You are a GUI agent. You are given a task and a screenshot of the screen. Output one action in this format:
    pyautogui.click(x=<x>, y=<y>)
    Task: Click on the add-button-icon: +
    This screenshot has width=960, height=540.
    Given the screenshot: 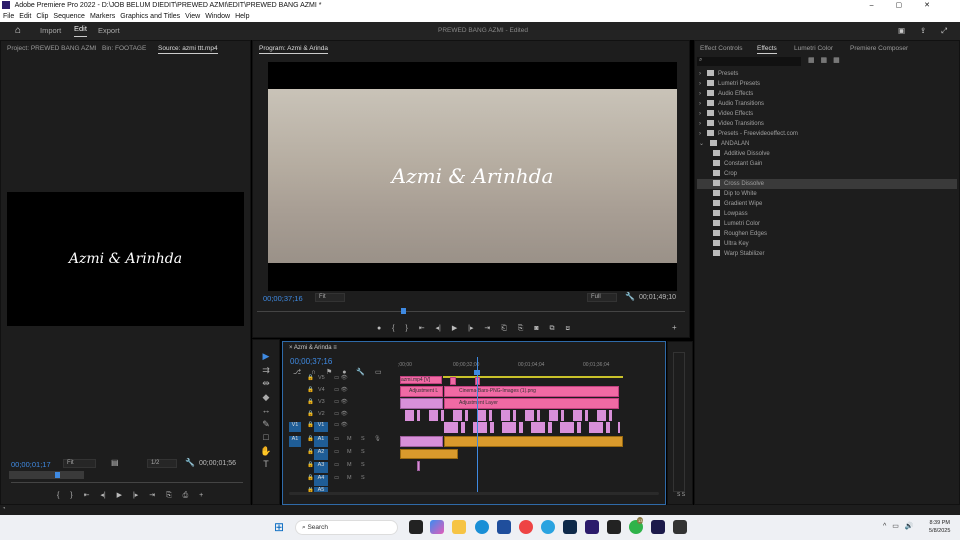 What is the action you would take?
    pyautogui.click(x=674, y=327)
    